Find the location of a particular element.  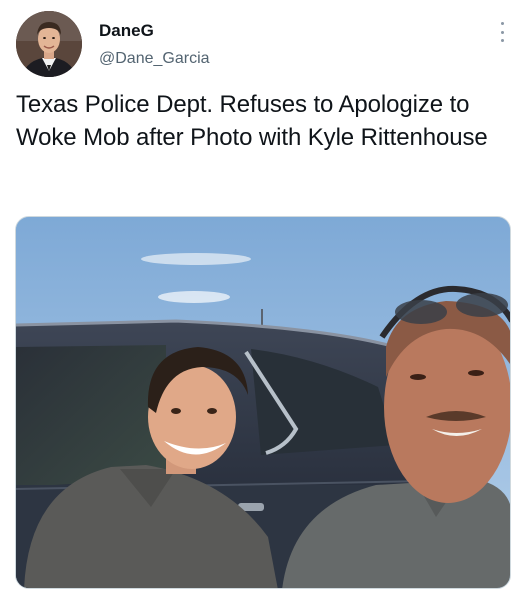

author-handle: @Dane_Garcia is located at coordinates (154, 59).